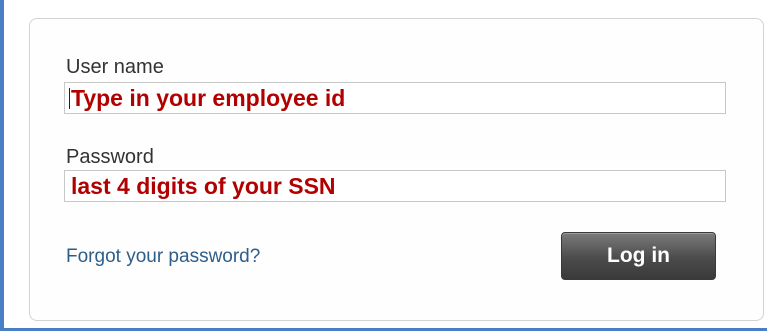 This screenshot has height=331, width=767. Describe the element at coordinates (115, 67) in the screenshot. I see `username-label: User name` at that location.